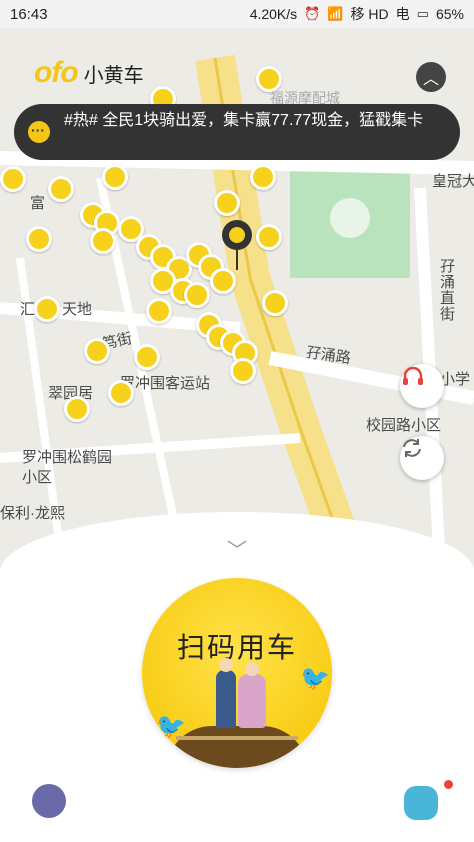  What do you see at coordinates (369, 14) in the screenshot?
I see `carrier1: 移 HD` at bounding box center [369, 14].